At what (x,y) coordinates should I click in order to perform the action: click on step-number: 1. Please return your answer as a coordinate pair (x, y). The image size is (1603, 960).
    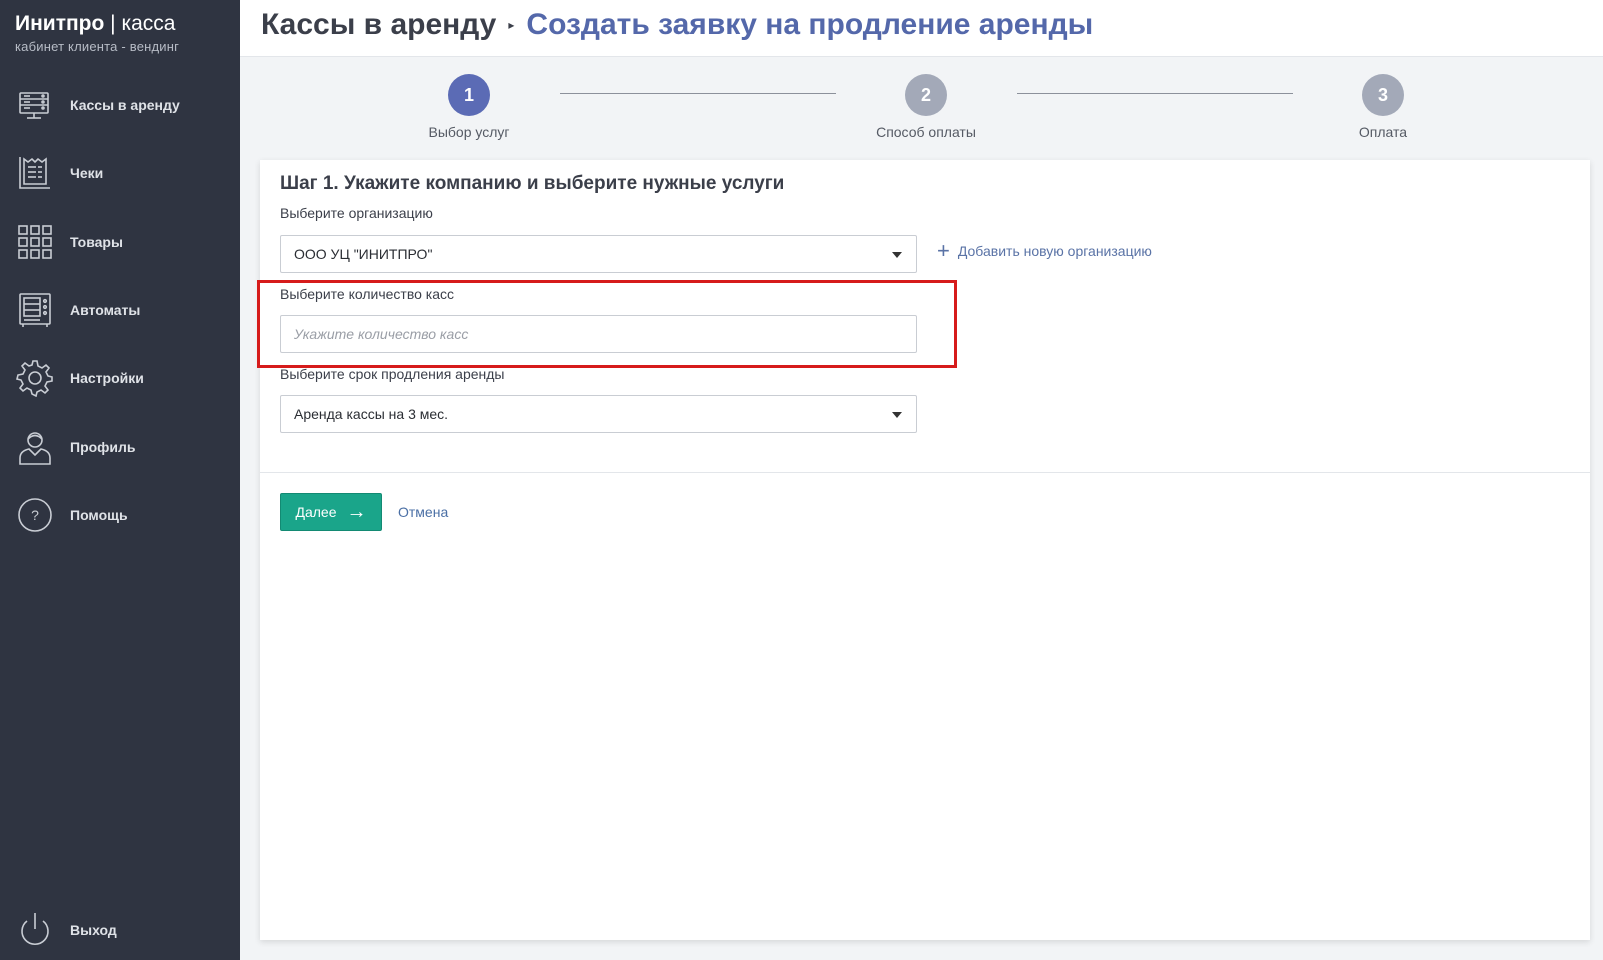
    Looking at the image, I should click on (469, 95).